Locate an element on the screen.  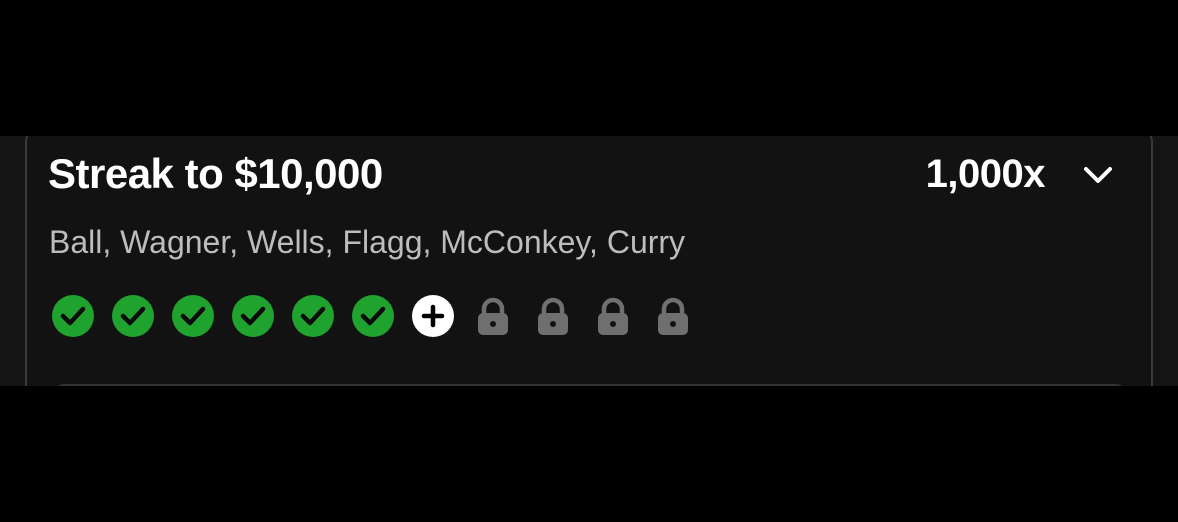
streak-title: Streak to $10,000 is located at coordinates (215, 173).